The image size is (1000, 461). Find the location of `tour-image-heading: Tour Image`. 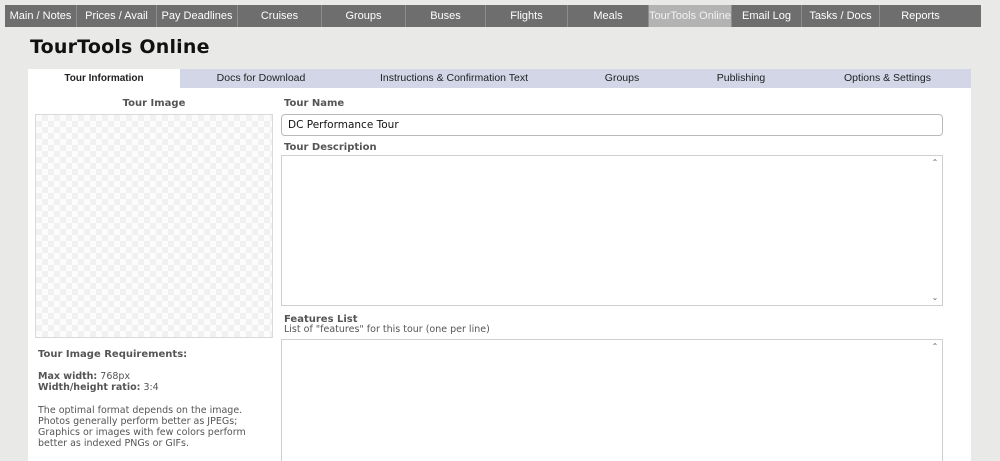

tour-image-heading: Tour Image is located at coordinates (154, 103).